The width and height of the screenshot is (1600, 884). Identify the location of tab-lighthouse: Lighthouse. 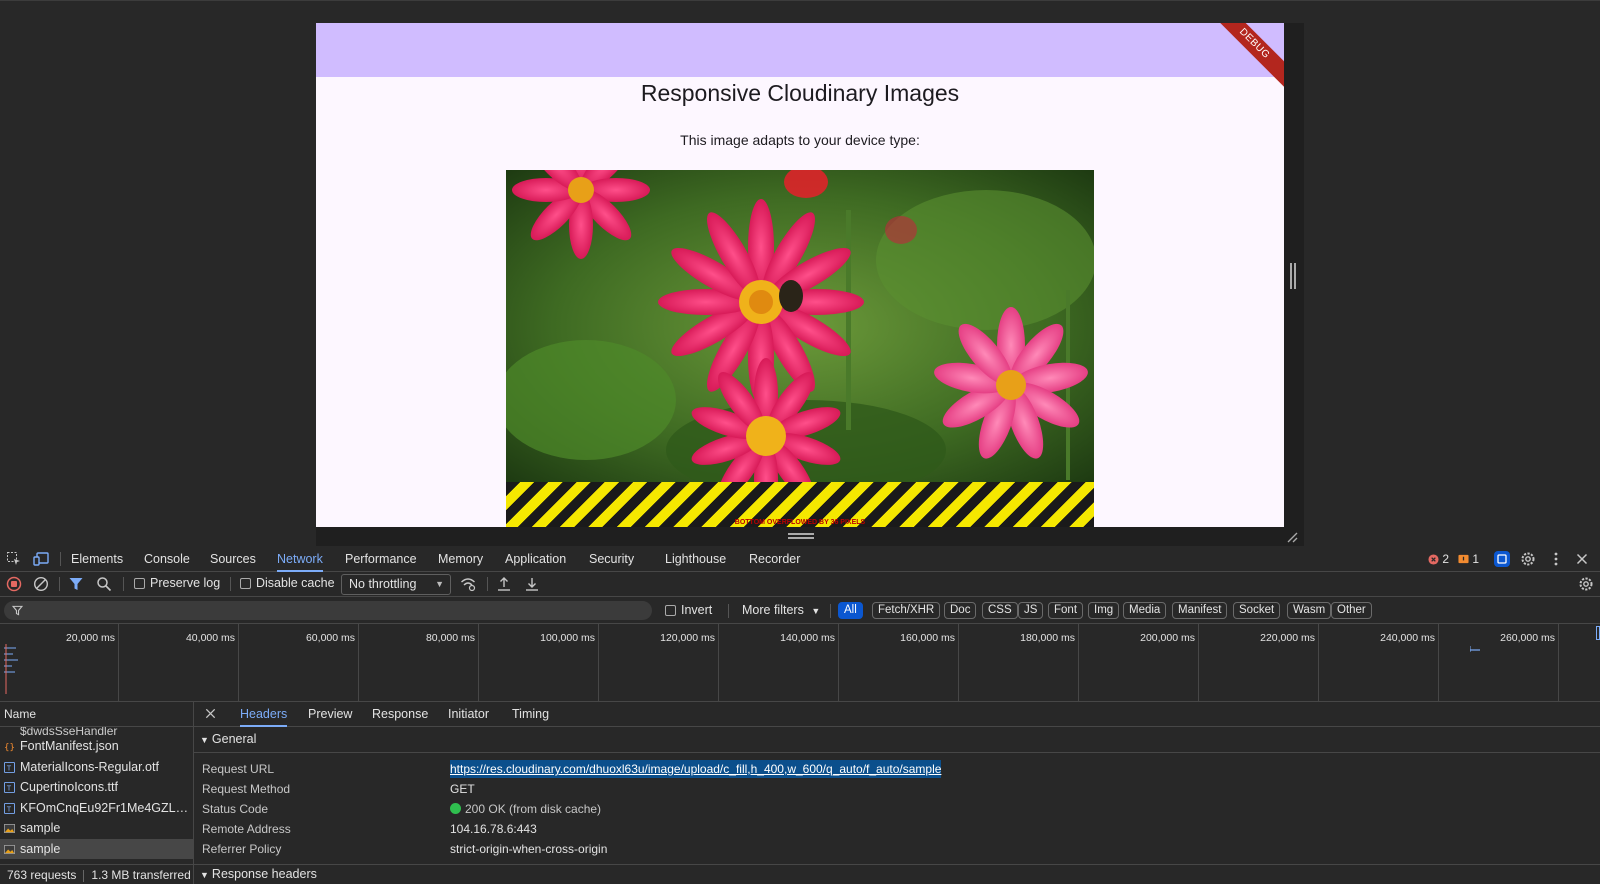
(695, 559).